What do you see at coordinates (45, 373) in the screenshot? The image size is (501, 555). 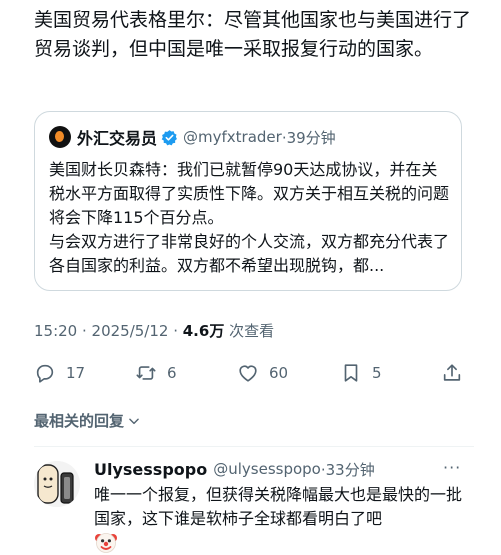 I see `reply-icon` at bounding box center [45, 373].